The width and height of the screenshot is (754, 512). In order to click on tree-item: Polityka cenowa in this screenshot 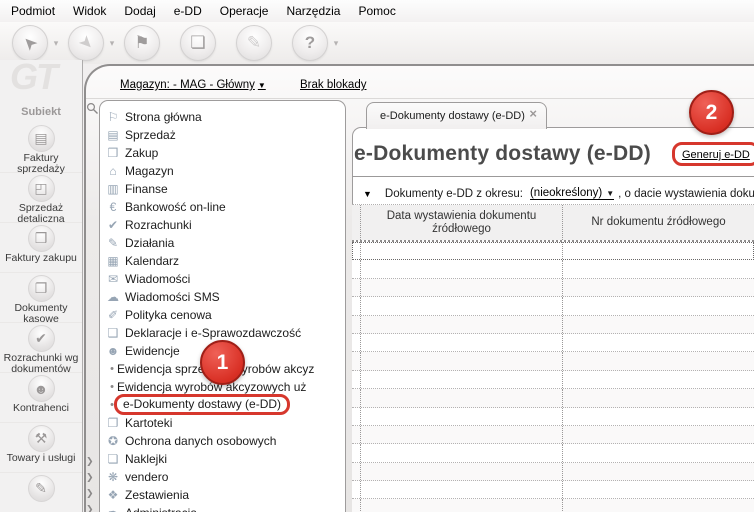, I will do `click(222, 315)`.